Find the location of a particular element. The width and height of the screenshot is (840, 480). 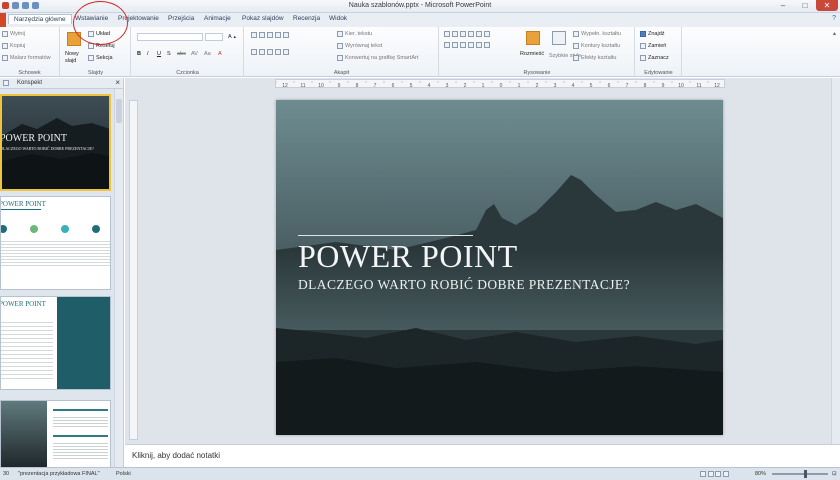

notes-placeholder: Kliknij, aby dodać notatki is located at coordinates (176, 455).